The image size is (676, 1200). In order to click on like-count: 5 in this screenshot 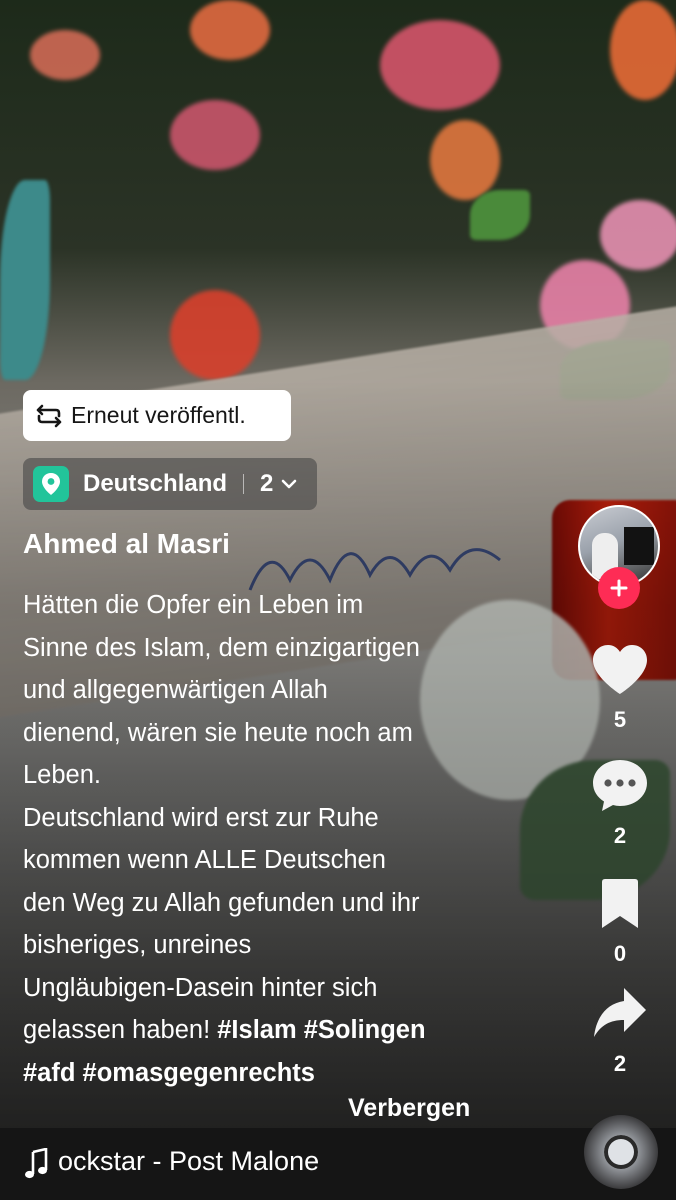, I will do `click(620, 719)`.